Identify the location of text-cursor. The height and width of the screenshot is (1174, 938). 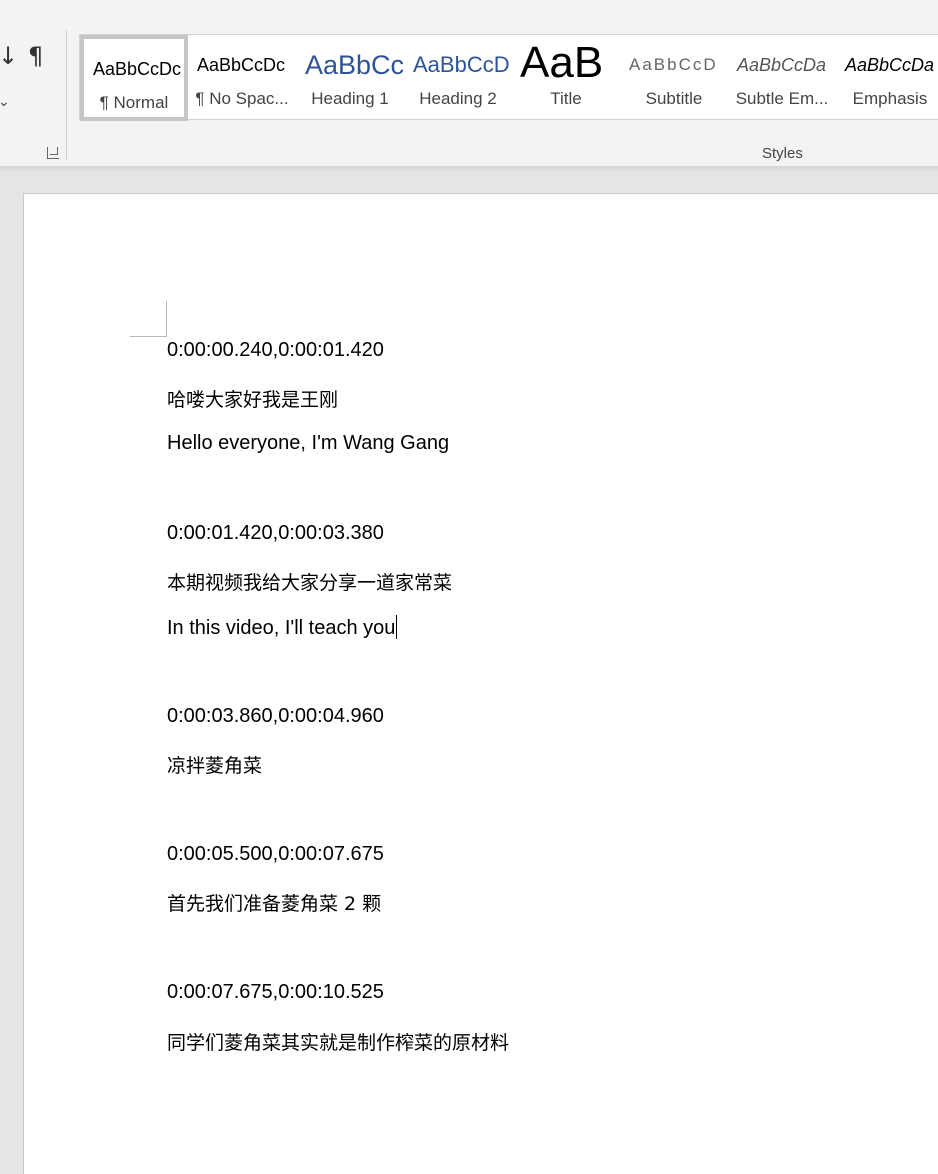
(397, 627).